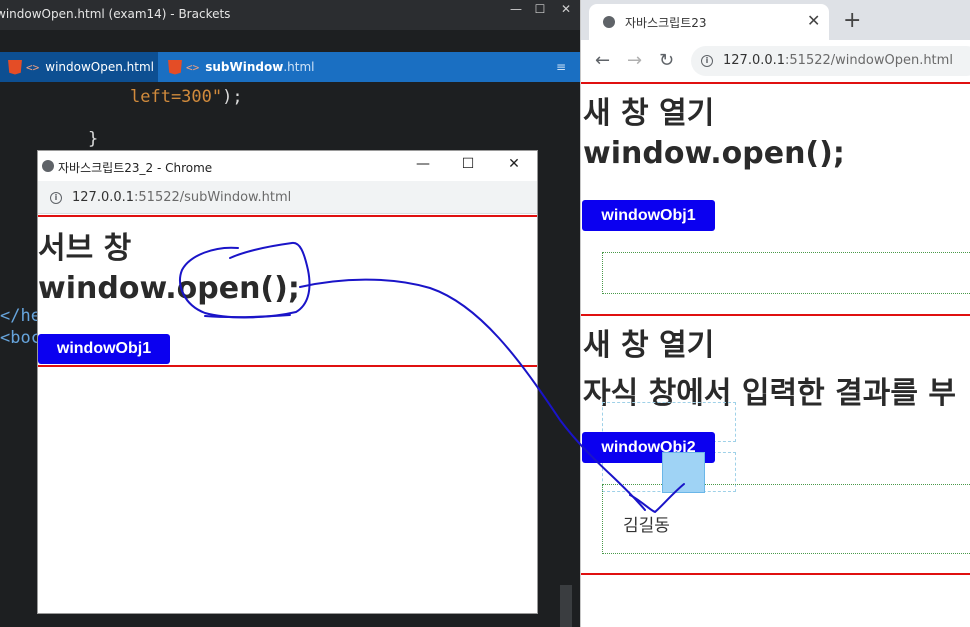 This screenshot has width=970, height=627. I want to click on code-line: }, so click(93, 139).